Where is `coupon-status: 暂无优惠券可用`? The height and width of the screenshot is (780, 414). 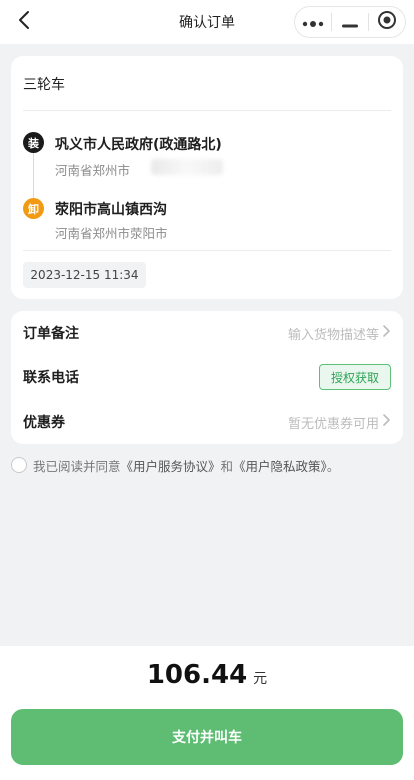
coupon-status: 暂无优惠券可用 is located at coordinates (333, 424).